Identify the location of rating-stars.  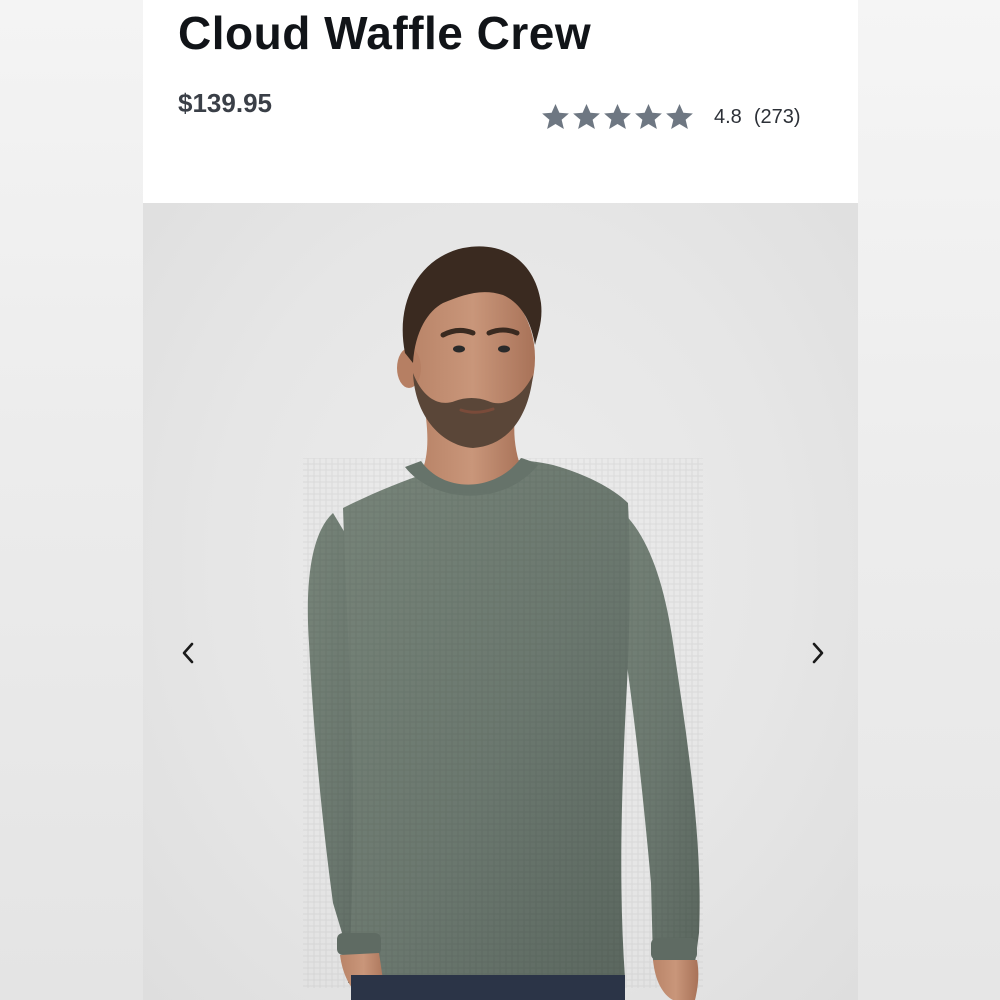
(617, 117).